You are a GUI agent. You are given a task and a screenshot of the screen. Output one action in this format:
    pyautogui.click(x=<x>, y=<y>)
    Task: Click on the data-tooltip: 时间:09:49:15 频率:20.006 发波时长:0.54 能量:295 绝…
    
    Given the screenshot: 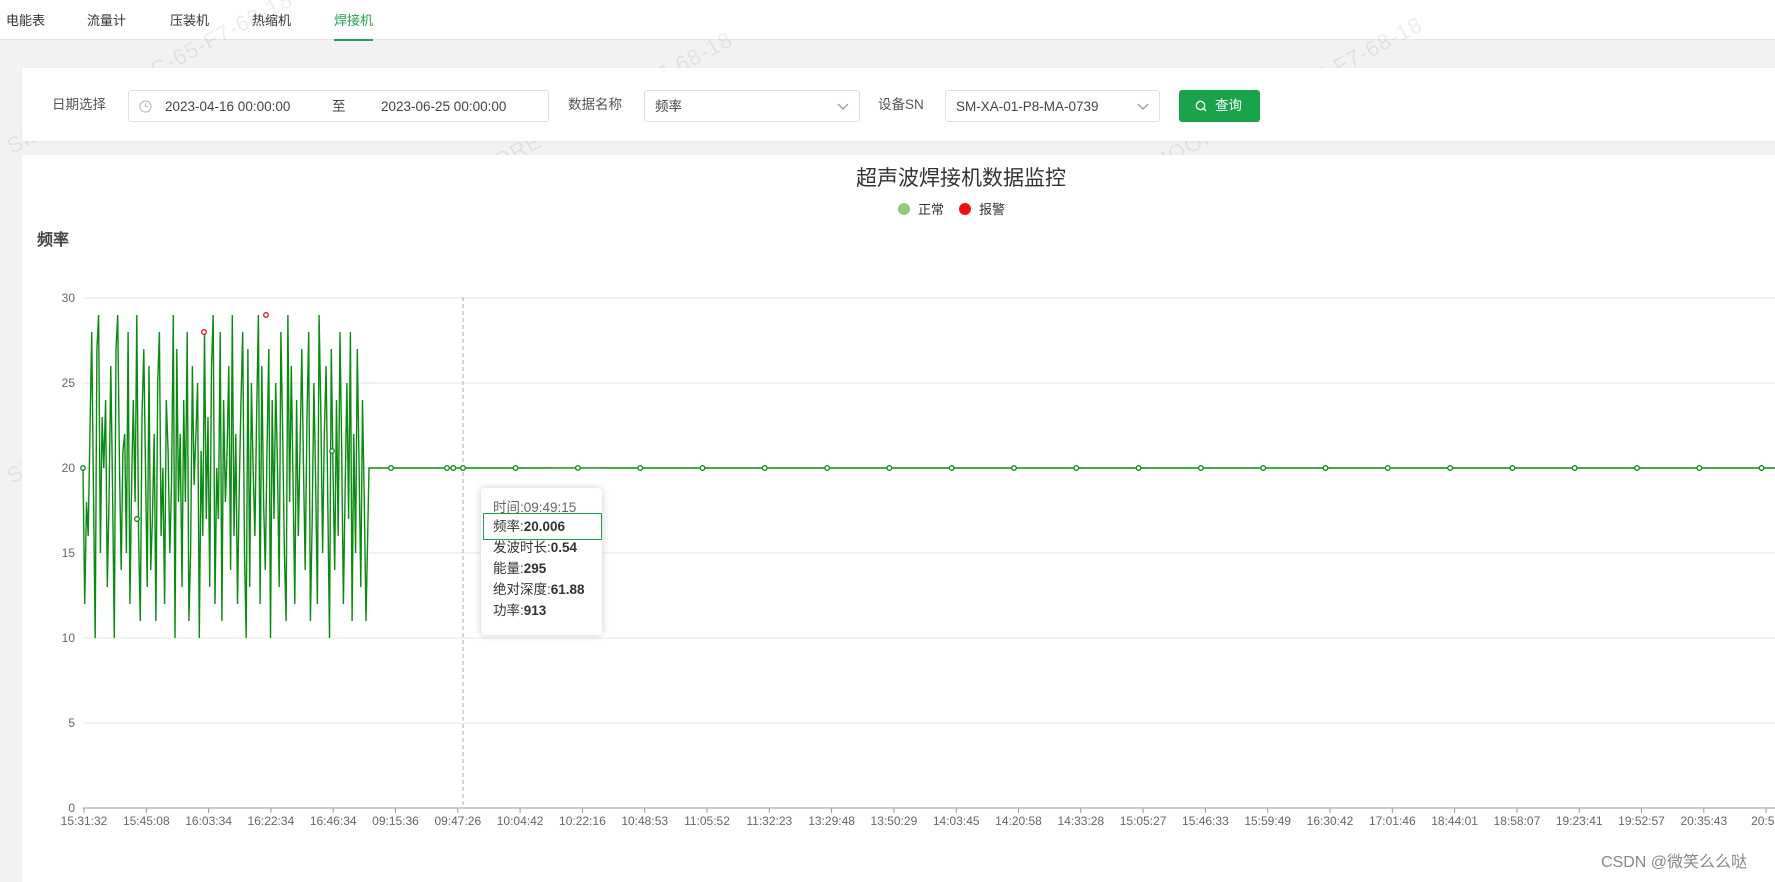 What is the action you would take?
    pyautogui.click(x=541, y=561)
    